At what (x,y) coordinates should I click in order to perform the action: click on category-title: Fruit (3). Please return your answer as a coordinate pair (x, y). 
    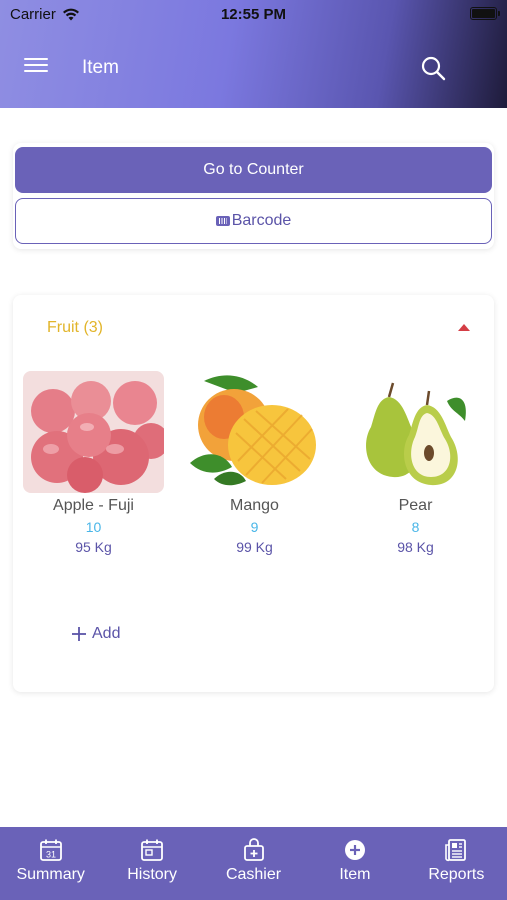
    Looking at the image, I should click on (75, 328).